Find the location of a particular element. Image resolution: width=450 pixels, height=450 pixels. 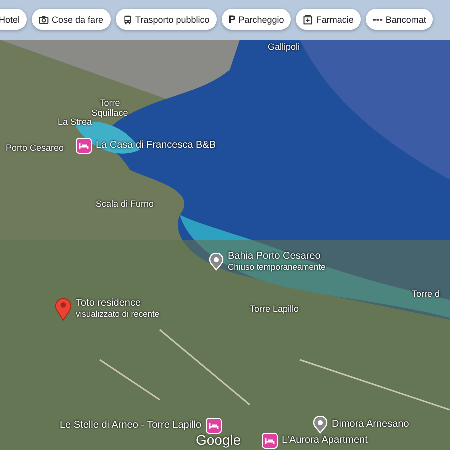

category-chip: Trasporto pubblico is located at coordinates (166, 19).